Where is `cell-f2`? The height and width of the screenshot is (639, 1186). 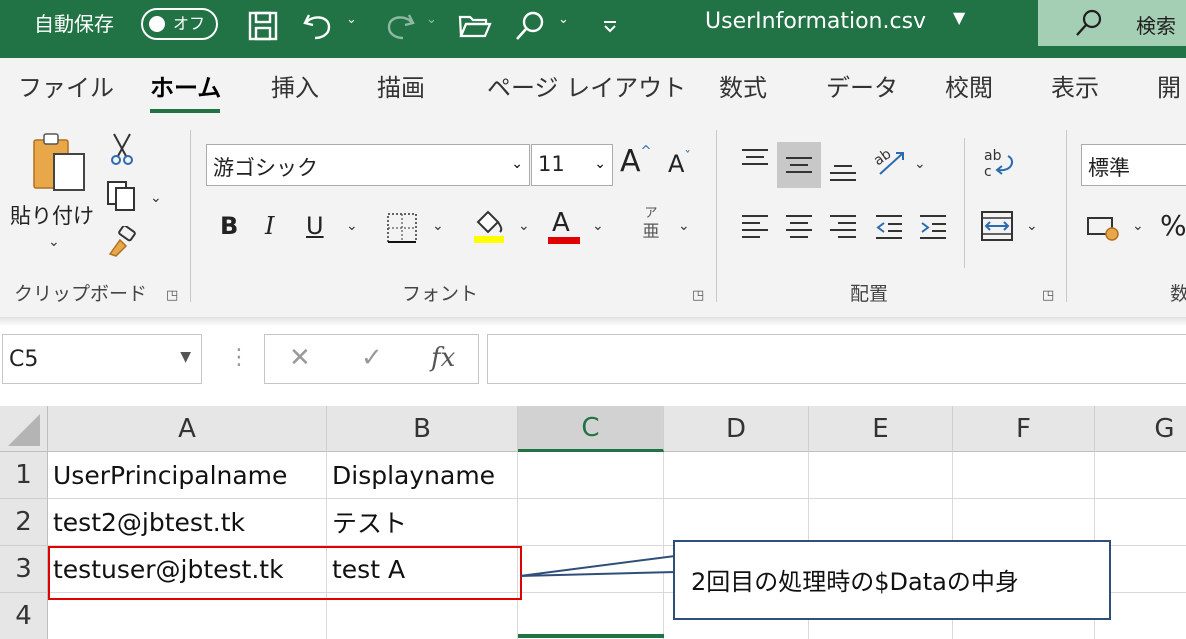
cell-f2 is located at coordinates (1024, 522).